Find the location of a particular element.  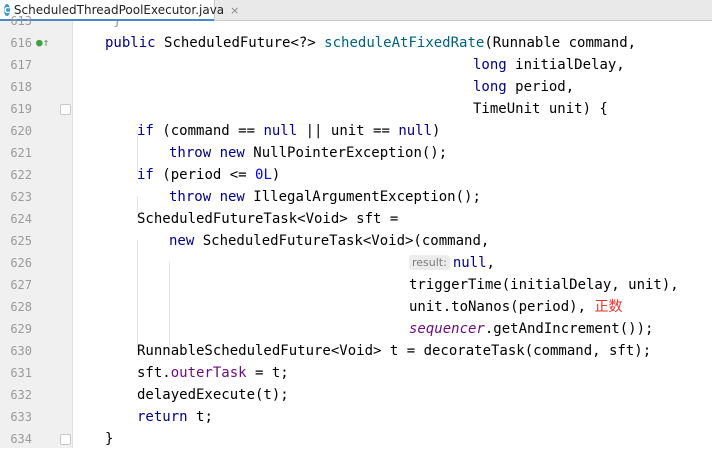

static-field: sequencer is located at coordinates (447, 329).